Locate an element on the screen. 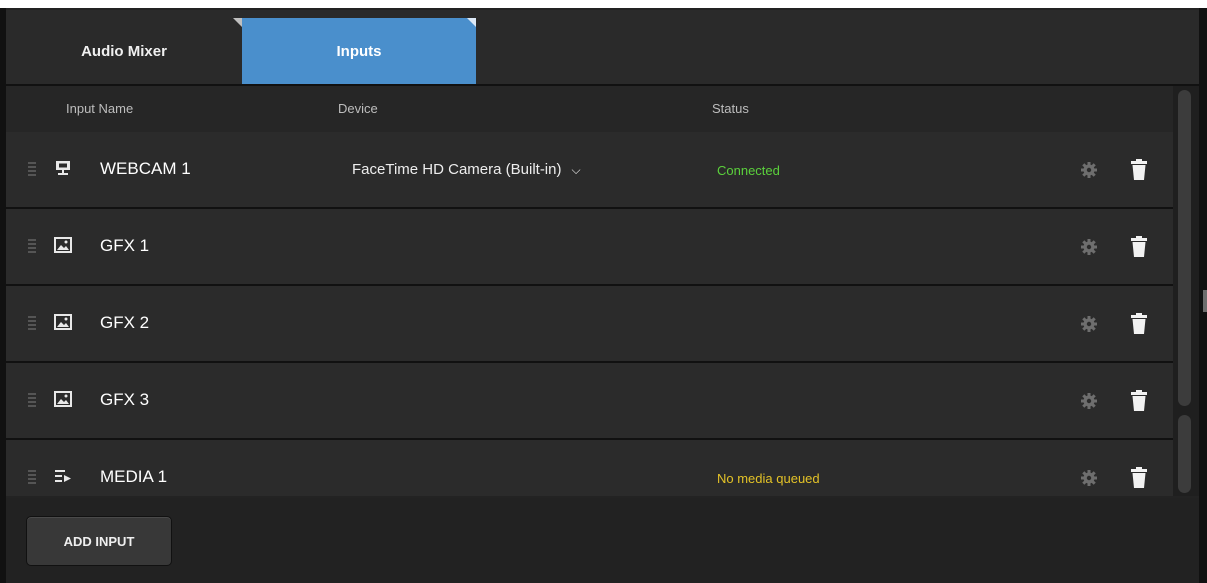 The width and height of the screenshot is (1207, 583). panel-footer: ADD INPUT is located at coordinates (602, 540).